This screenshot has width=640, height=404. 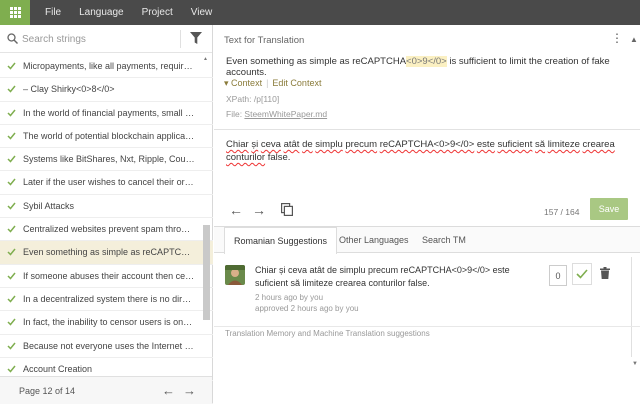 What do you see at coordinates (285, 114) in the screenshot?
I see `file-link: SteemWhitePaper.md` at bounding box center [285, 114].